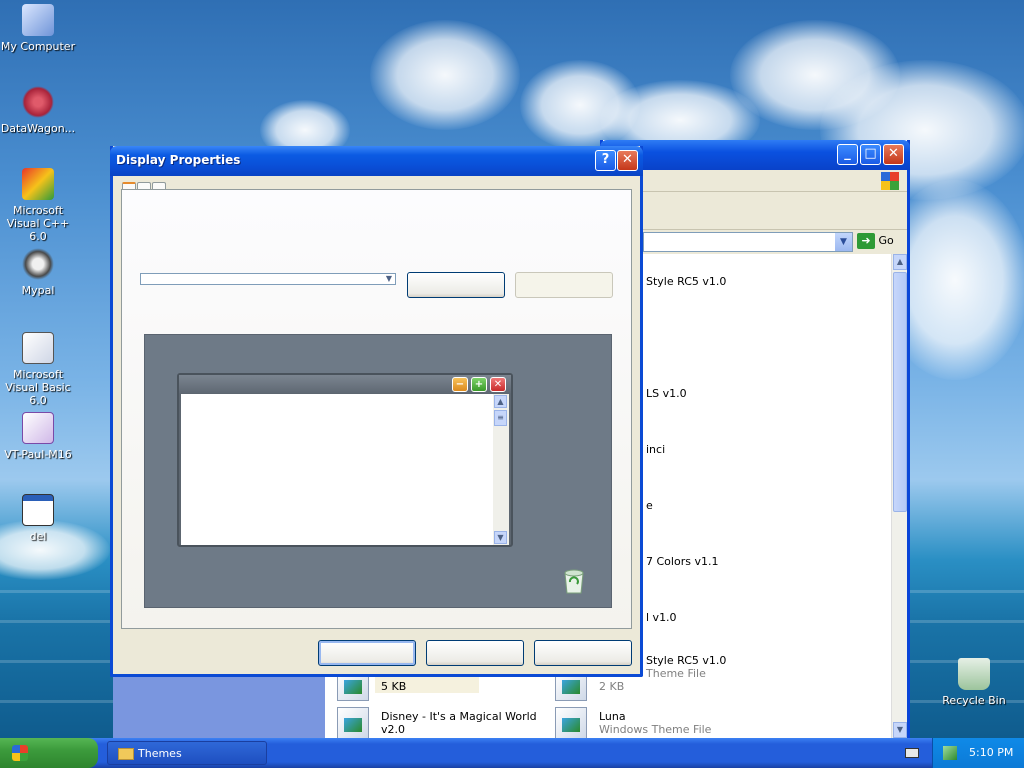 The height and width of the screenshot is (768, 1024). Describe the element at coordinates (126, 754) in the screenshot. I see `folder-icon` at that location.